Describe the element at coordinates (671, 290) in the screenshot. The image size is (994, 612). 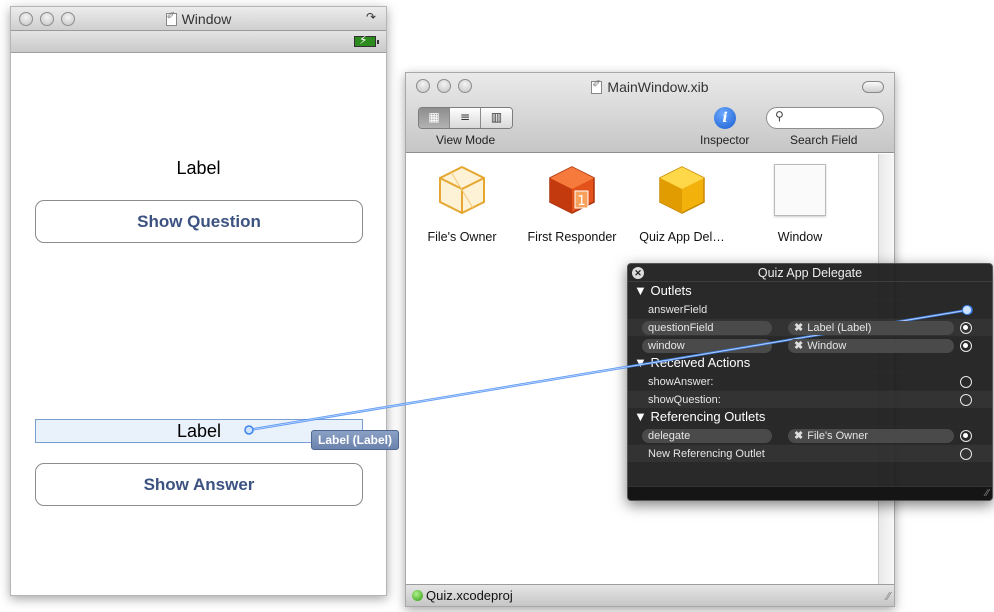
I see `section-label: Outlets` at that location.